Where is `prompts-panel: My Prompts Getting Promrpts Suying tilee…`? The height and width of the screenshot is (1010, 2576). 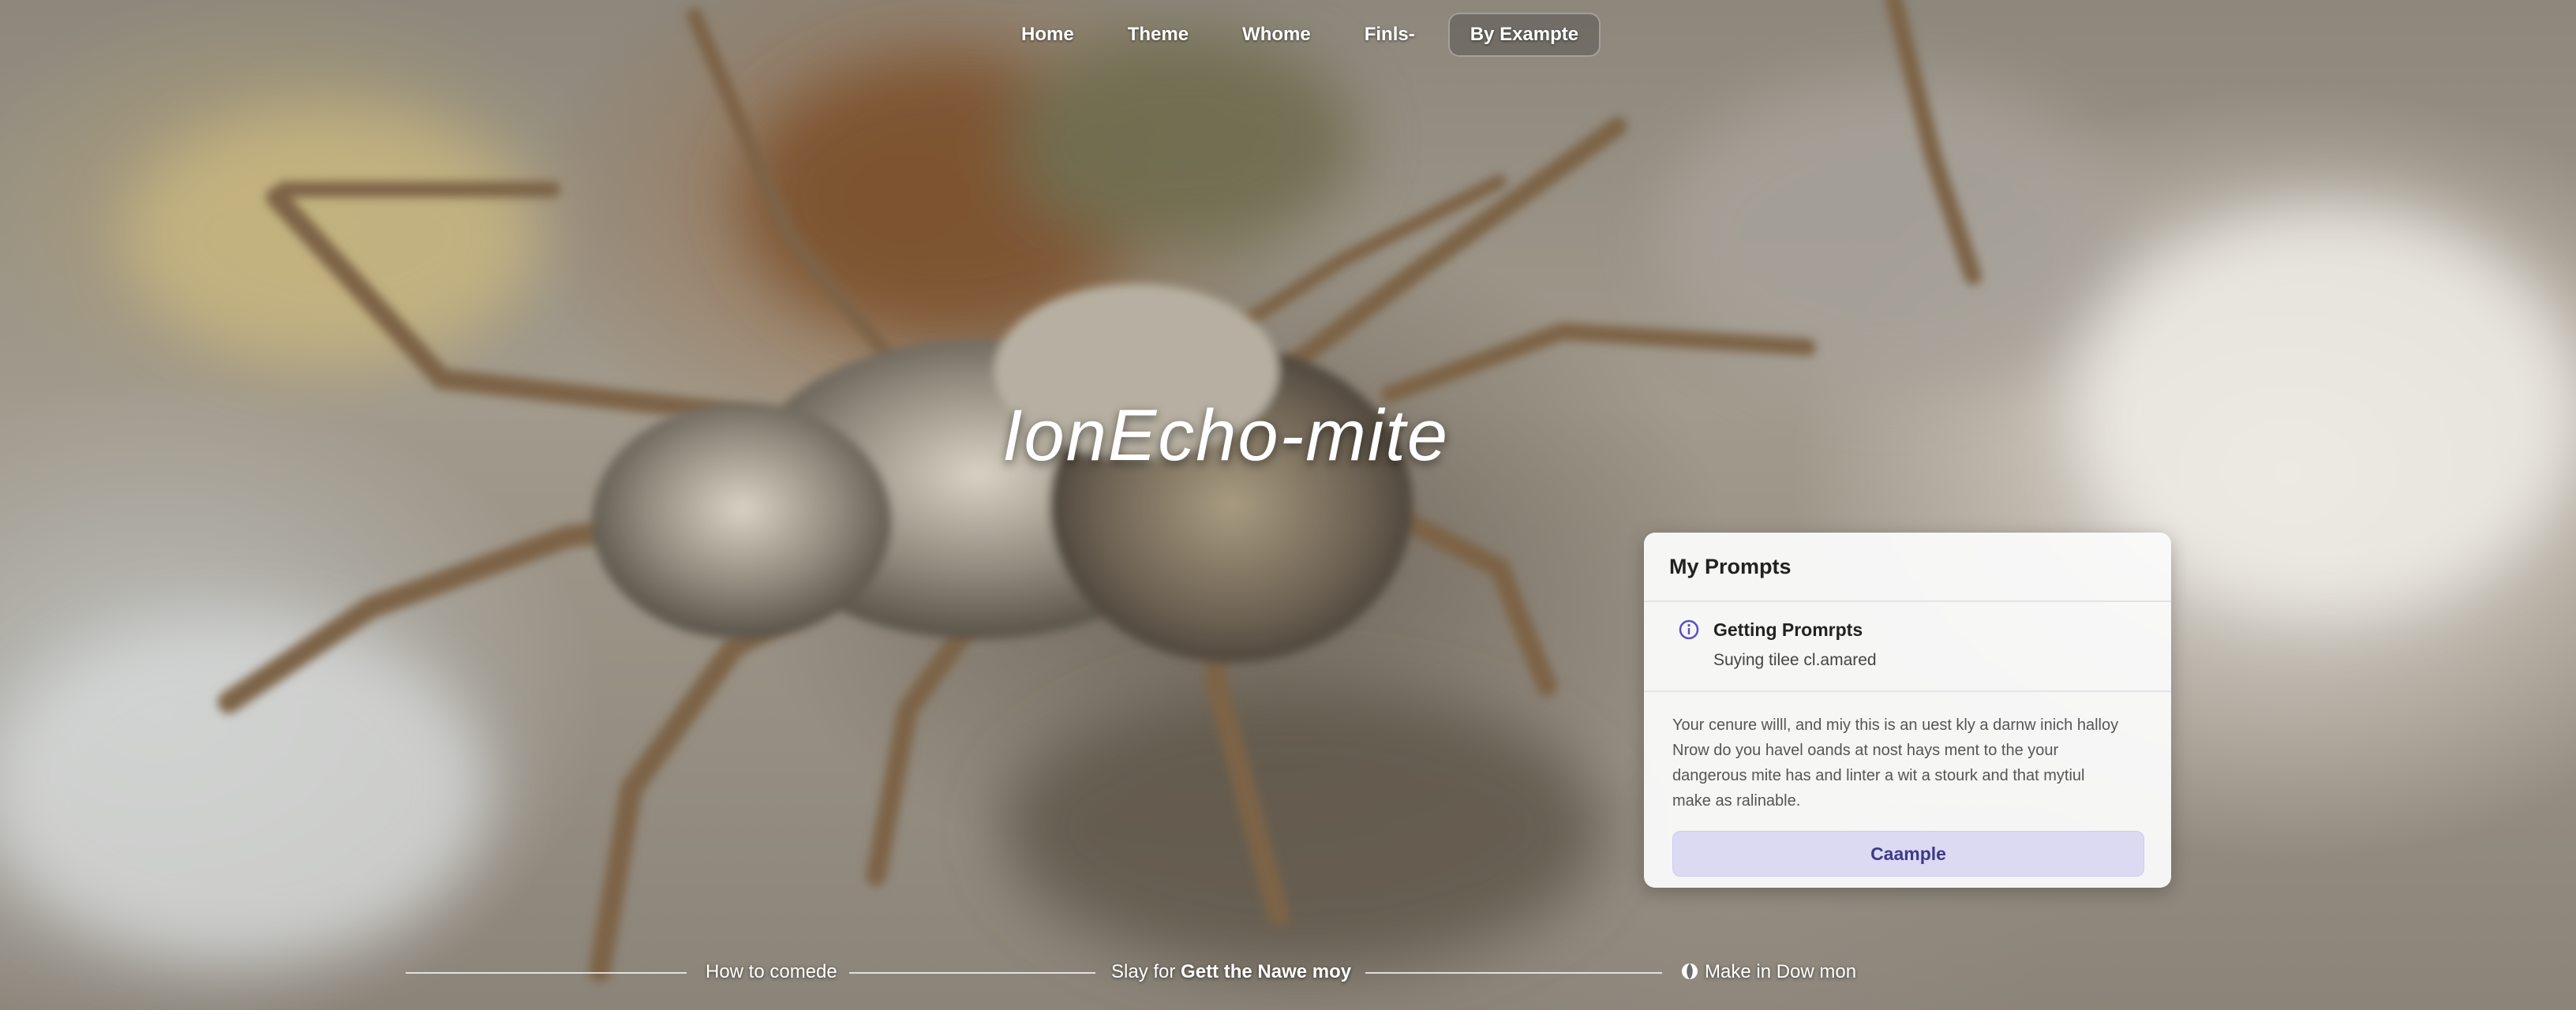 prompts-panel: My Prompts Getting Promrpts Suying tilee… is located at coordinates (1907, 710).